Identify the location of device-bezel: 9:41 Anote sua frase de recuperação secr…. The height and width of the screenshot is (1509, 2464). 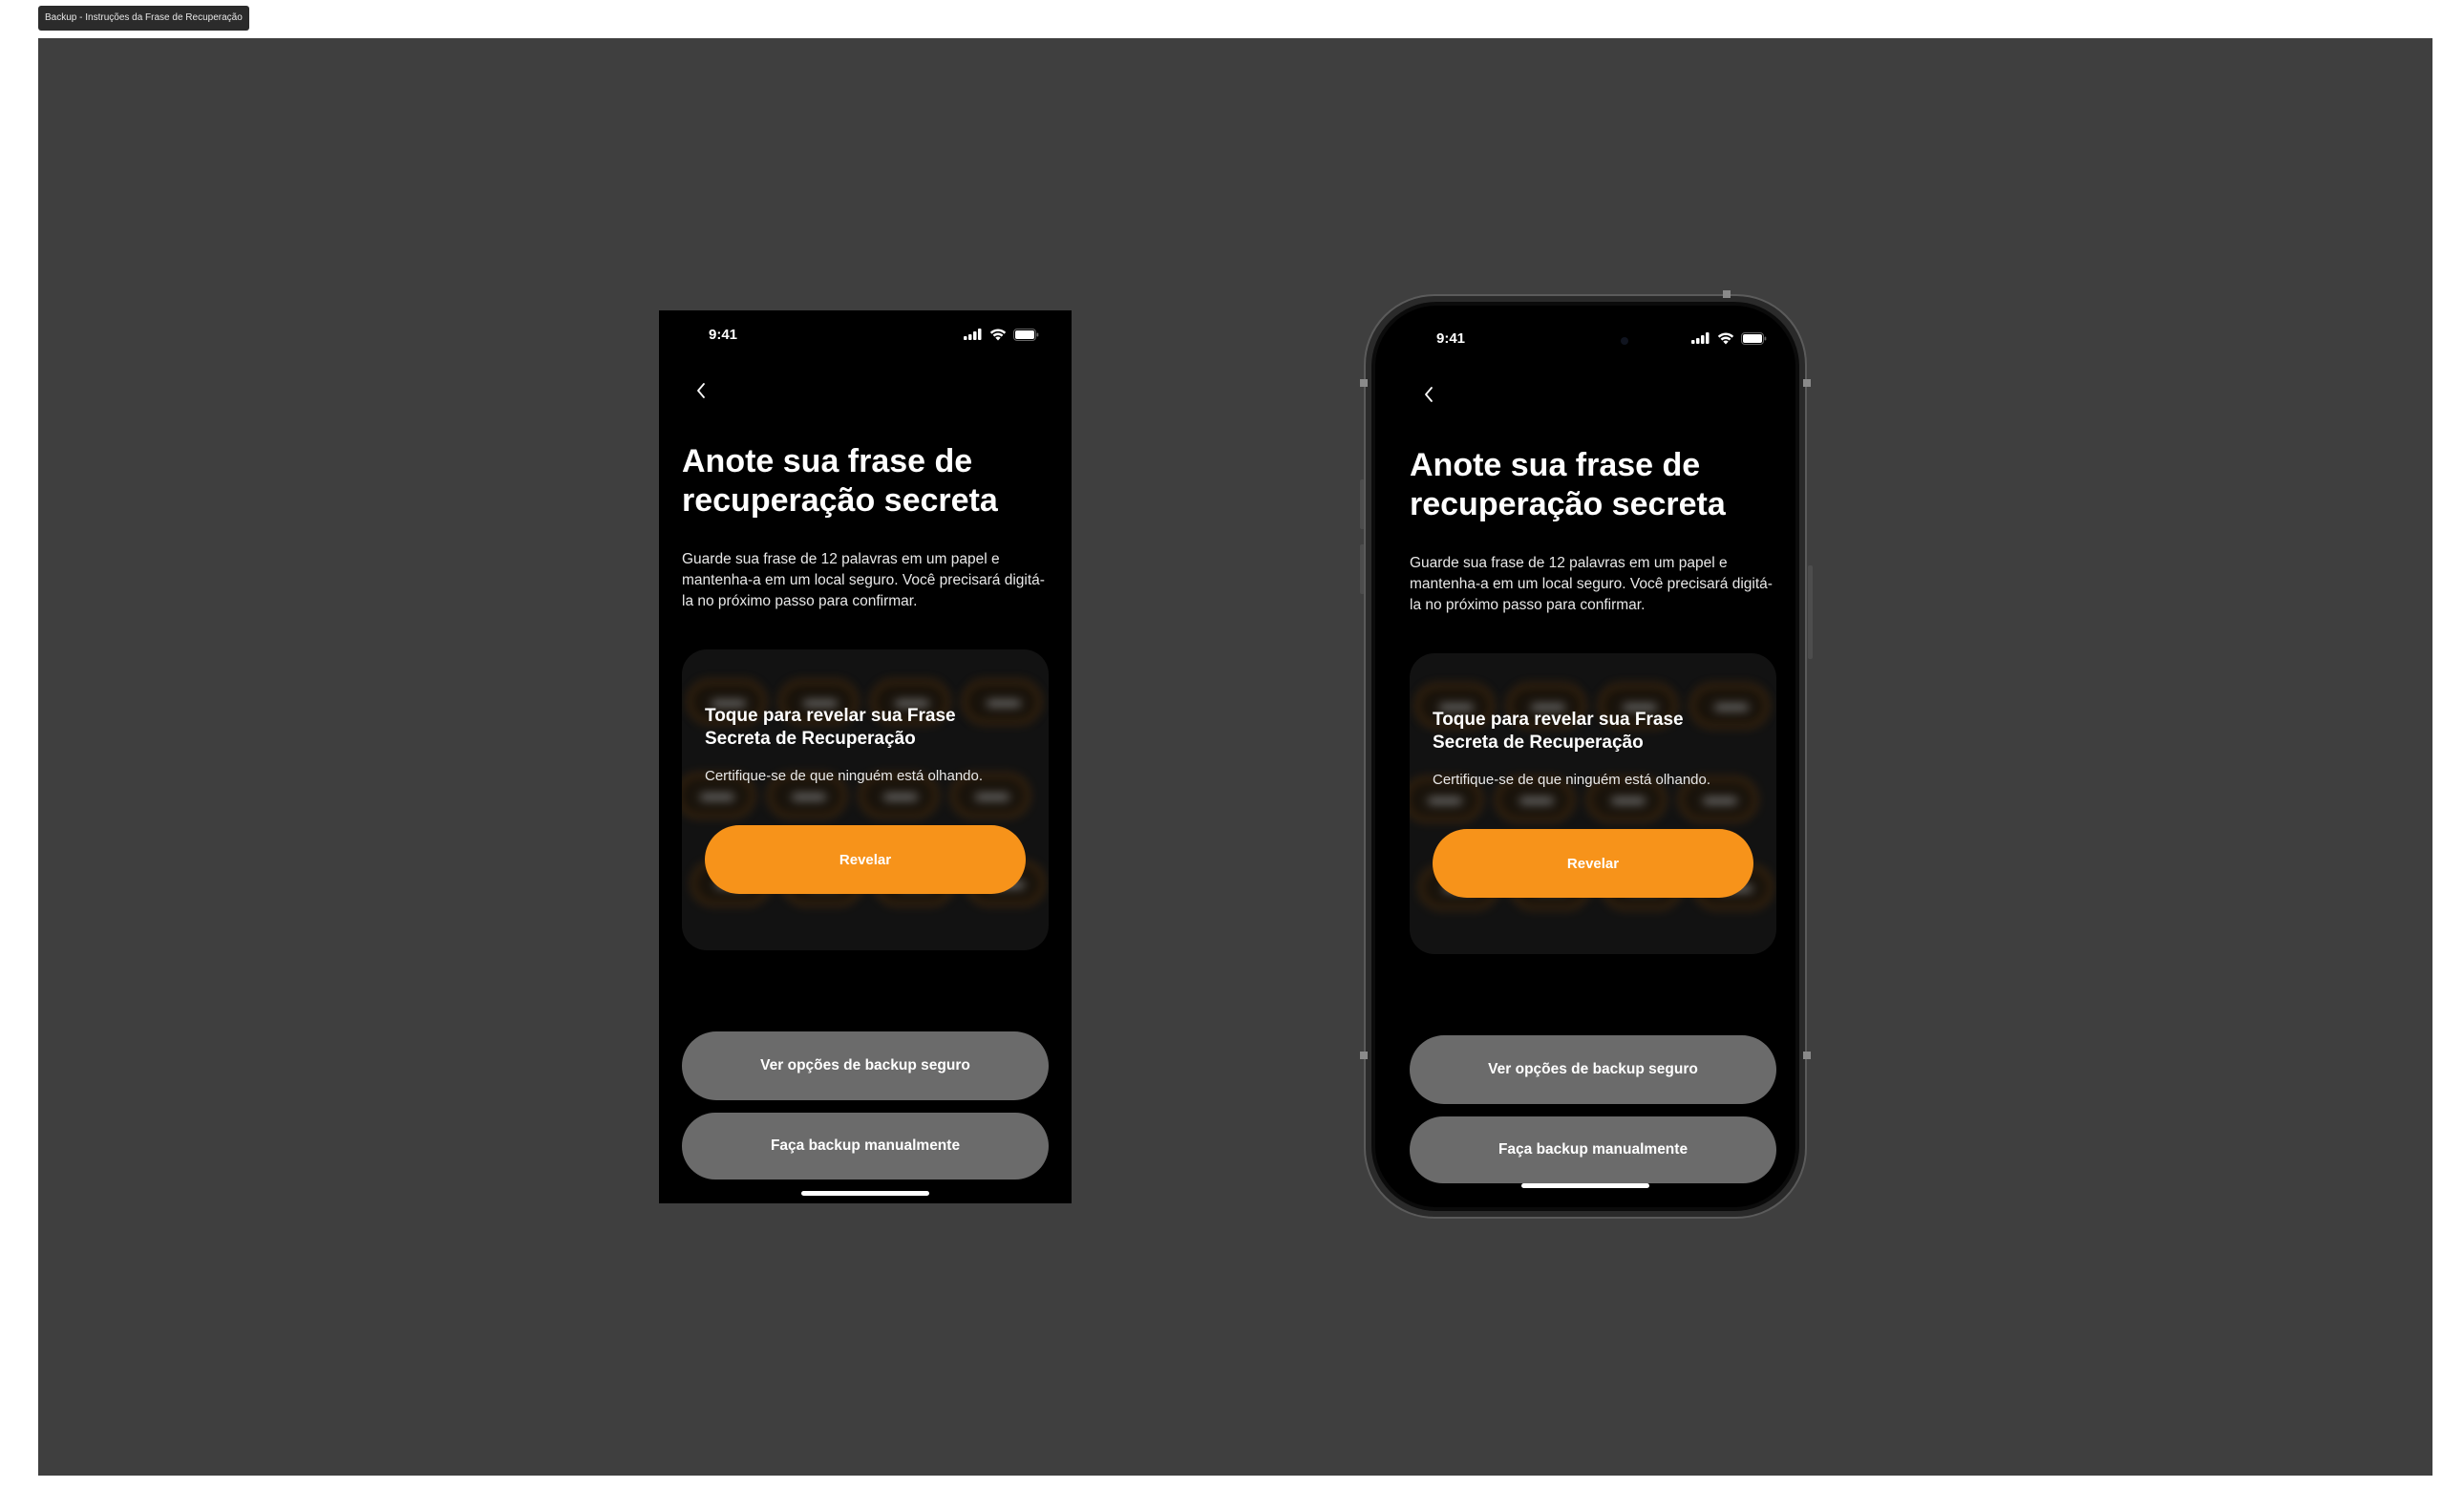
(1585, 756).